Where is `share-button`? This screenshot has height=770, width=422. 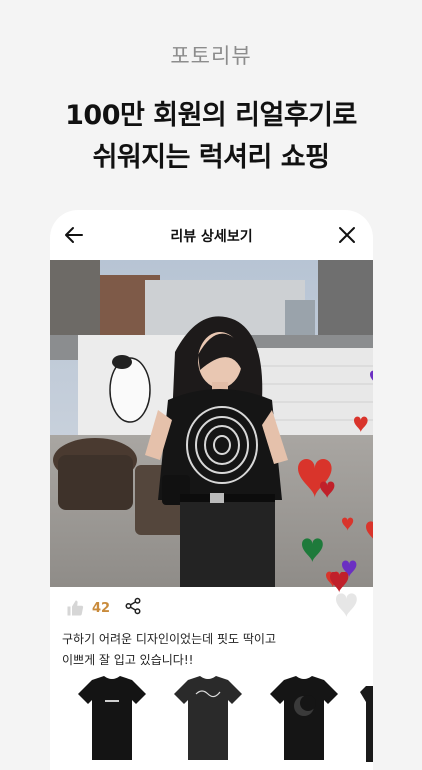
share-button is located at coordinates (133, 608).